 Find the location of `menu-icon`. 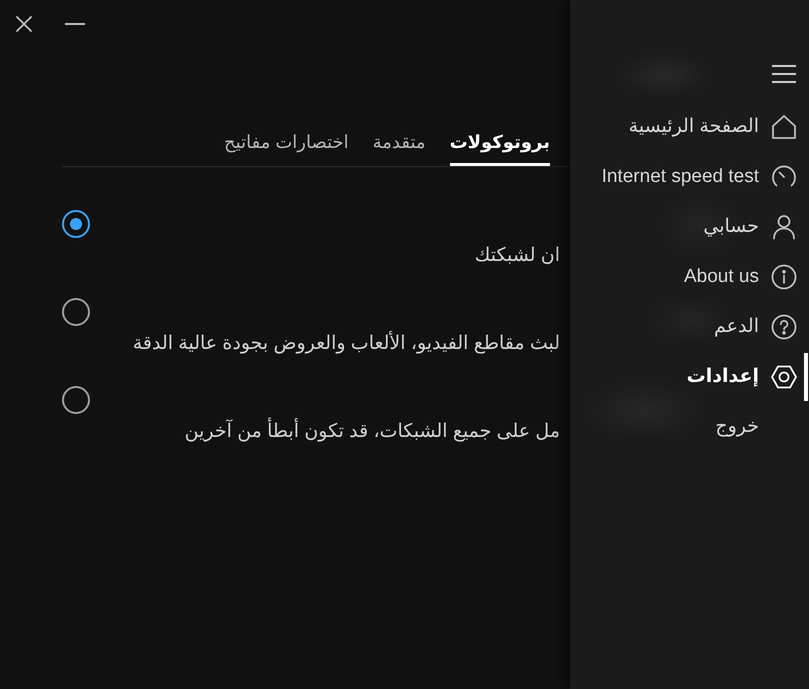

menu-icon is located at coordinates (784, 74).